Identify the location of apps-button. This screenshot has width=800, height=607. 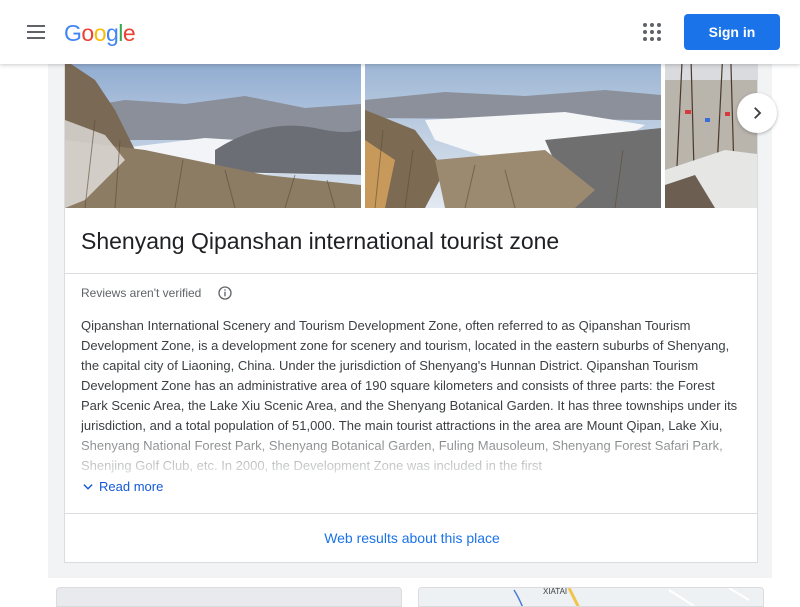
(652, 32).